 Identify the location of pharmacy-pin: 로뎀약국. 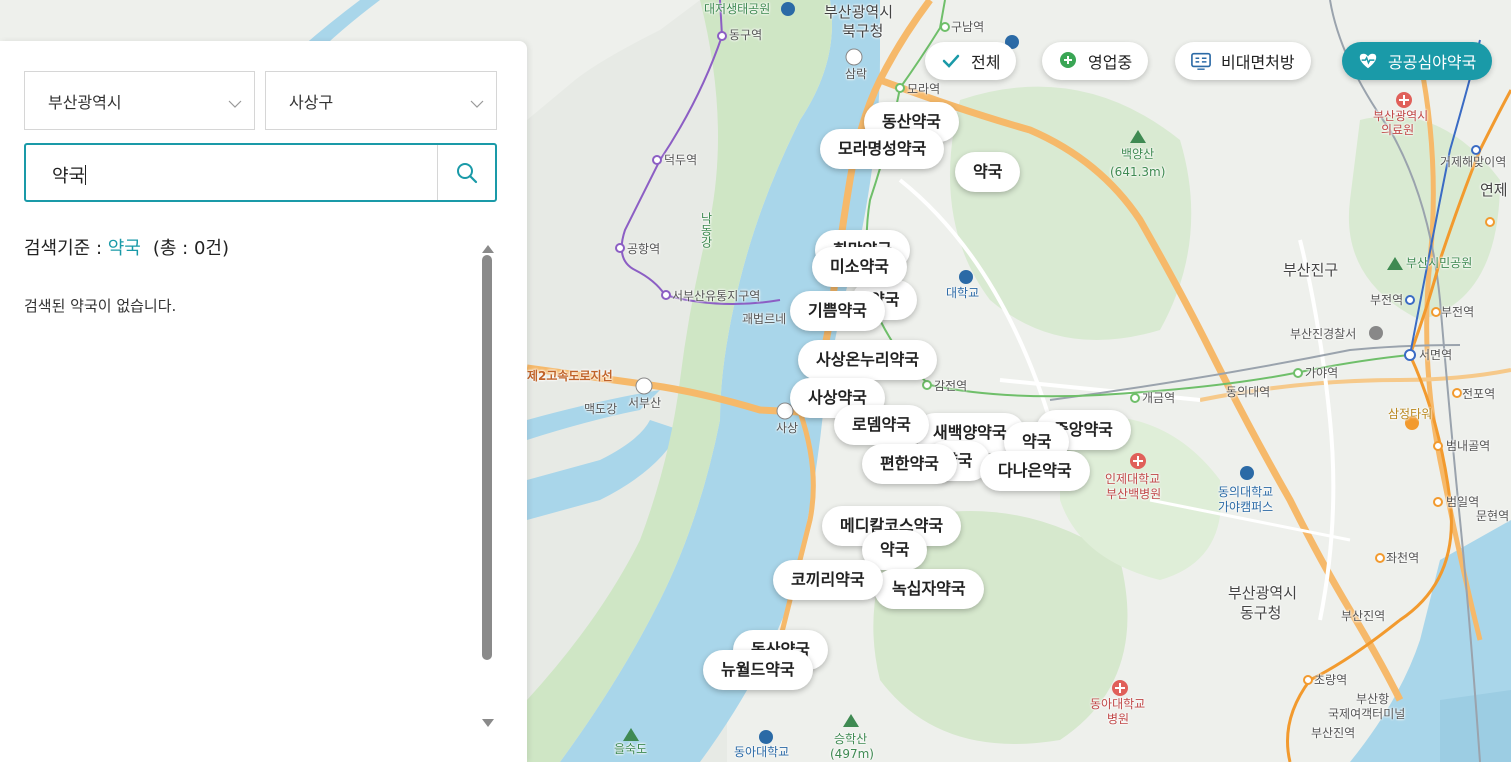
(881, 425).